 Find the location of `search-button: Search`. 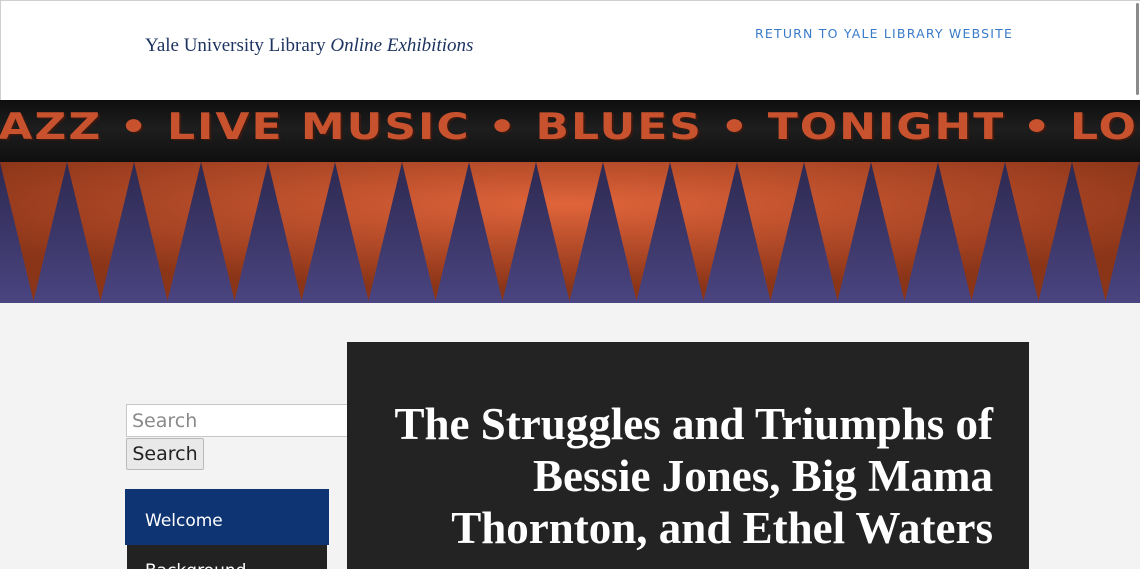

search-button: Search is located at coordinates (165, 454).